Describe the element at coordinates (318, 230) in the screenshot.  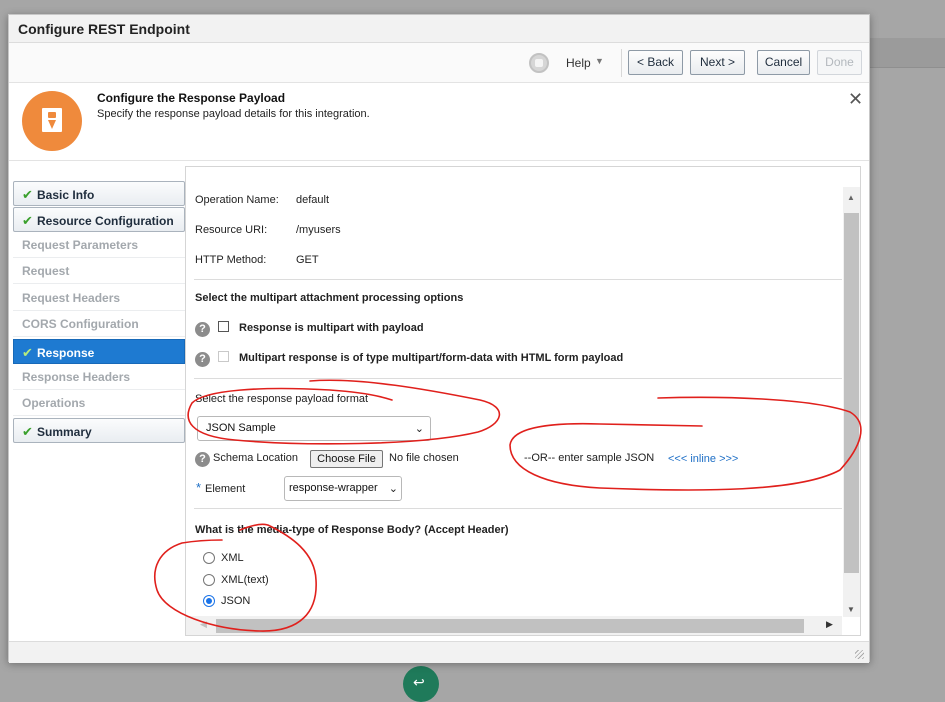
I see `resource-uri-value: /myusers` at that location.